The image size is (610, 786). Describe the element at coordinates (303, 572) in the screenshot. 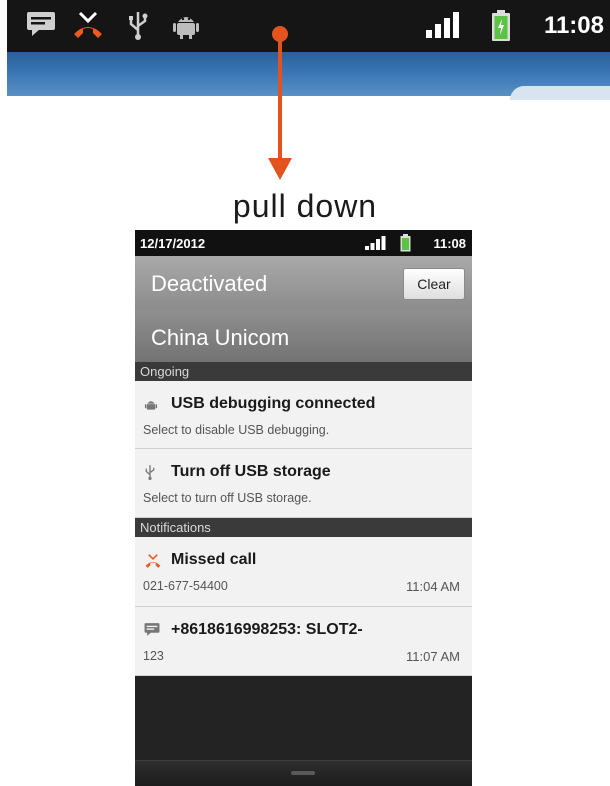

I see `notification-item: Missed call 021-677-54400 11:04 AM` at that location.